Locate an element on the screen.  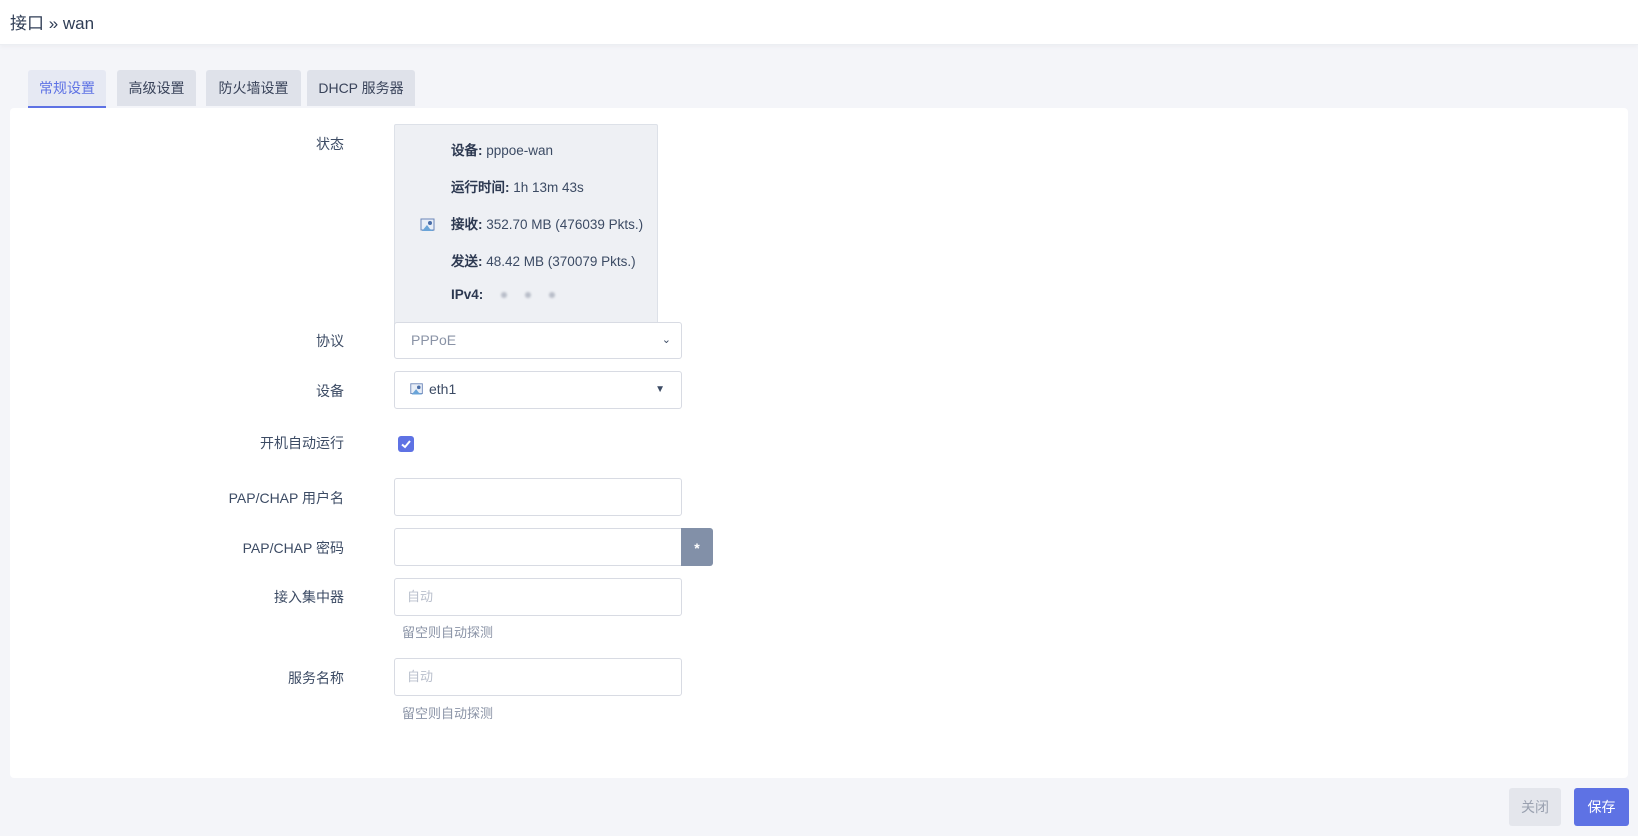
tab-general: 常规设置 is located at coordinates (67, 89).